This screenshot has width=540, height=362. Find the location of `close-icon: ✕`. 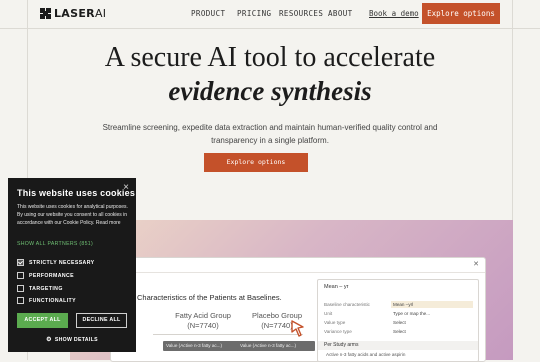

close-icon: ✕ is located at coordinates (476, 264).